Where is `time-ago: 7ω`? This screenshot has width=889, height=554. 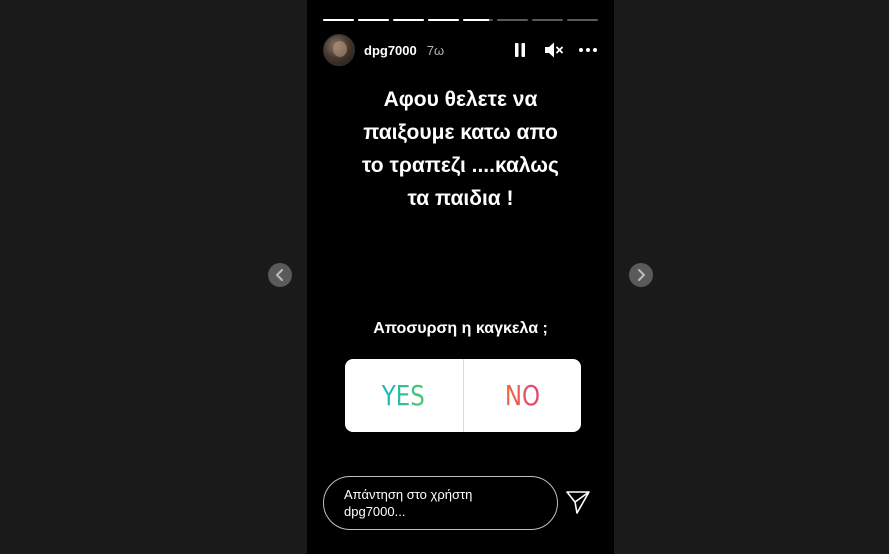
time-ago: 7ω is located at coordinates (435, 50).